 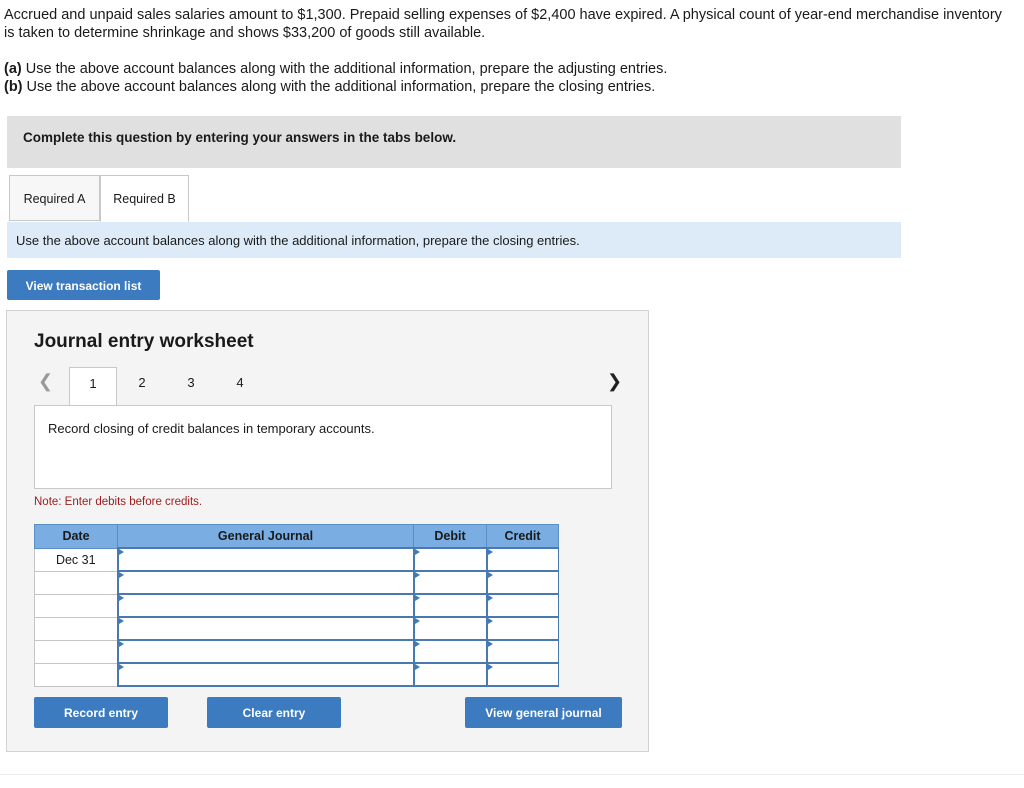 I want to click on journal-header-row: Date General Journal Debit Credit, so click(x=296, y=536).